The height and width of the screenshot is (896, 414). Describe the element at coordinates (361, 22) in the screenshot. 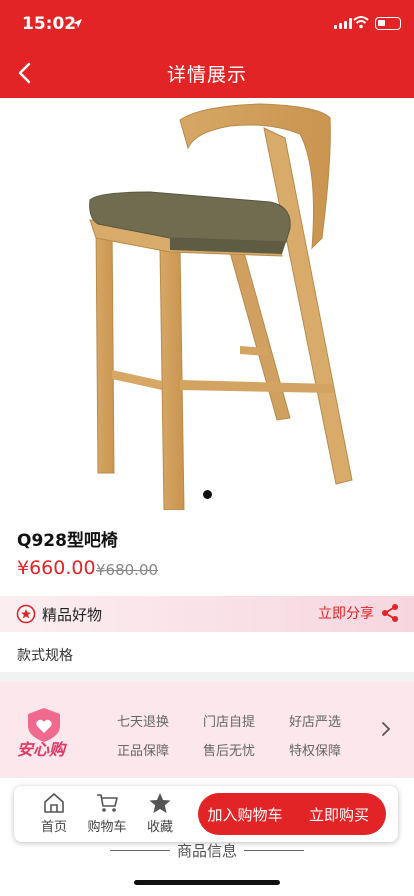

I see `wifi-icon` at that location.